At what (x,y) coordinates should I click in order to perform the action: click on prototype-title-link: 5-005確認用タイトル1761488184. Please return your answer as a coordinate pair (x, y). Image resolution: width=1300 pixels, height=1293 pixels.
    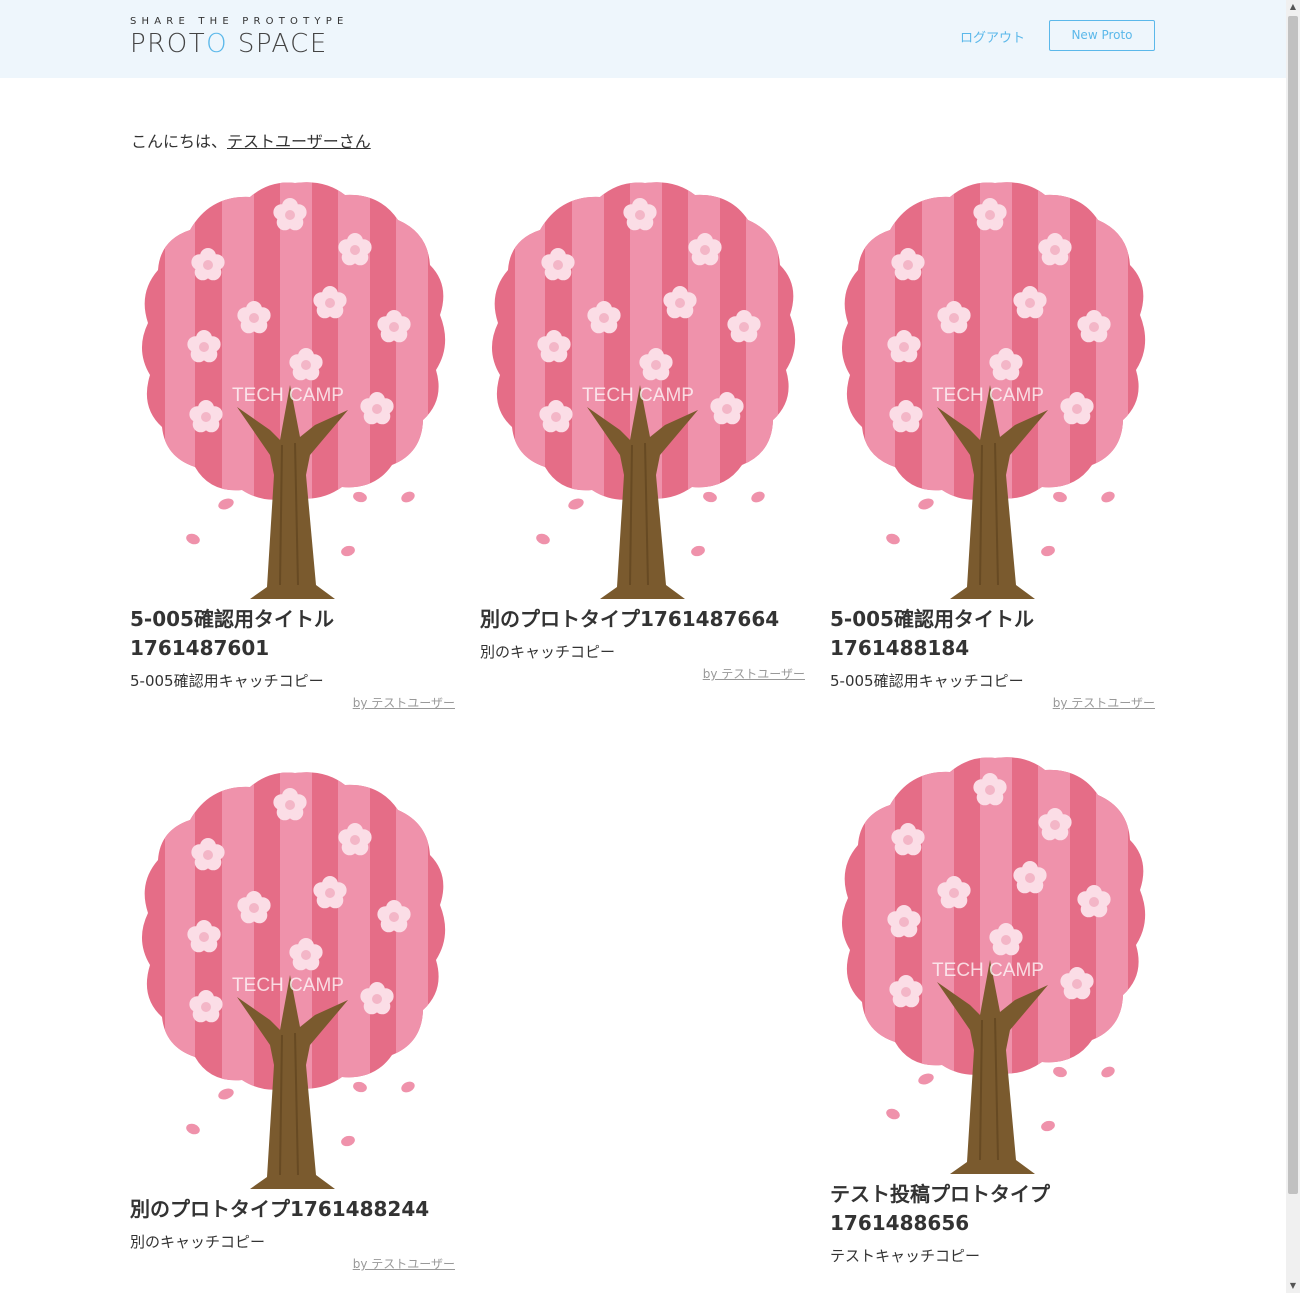
    Looking at the image, I should click on (992, 634).